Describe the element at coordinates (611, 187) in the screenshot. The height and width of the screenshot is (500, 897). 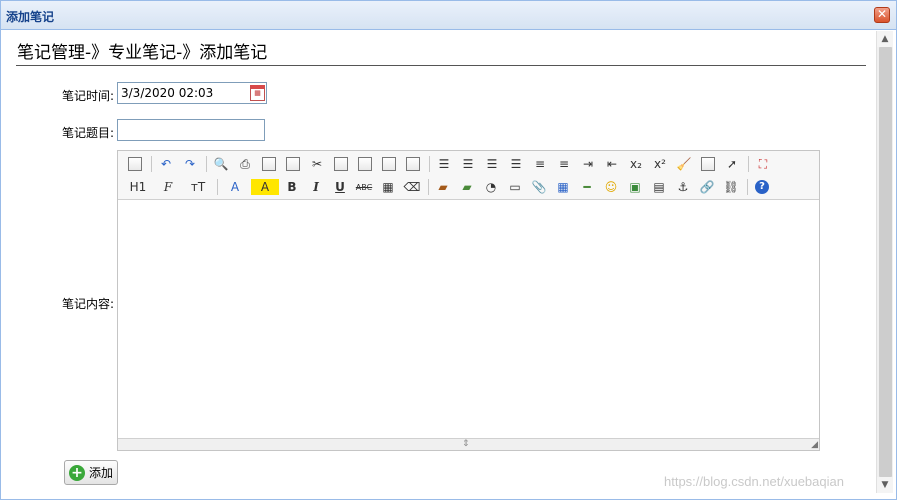
I see `emoticon-icon: ☺` at that location.